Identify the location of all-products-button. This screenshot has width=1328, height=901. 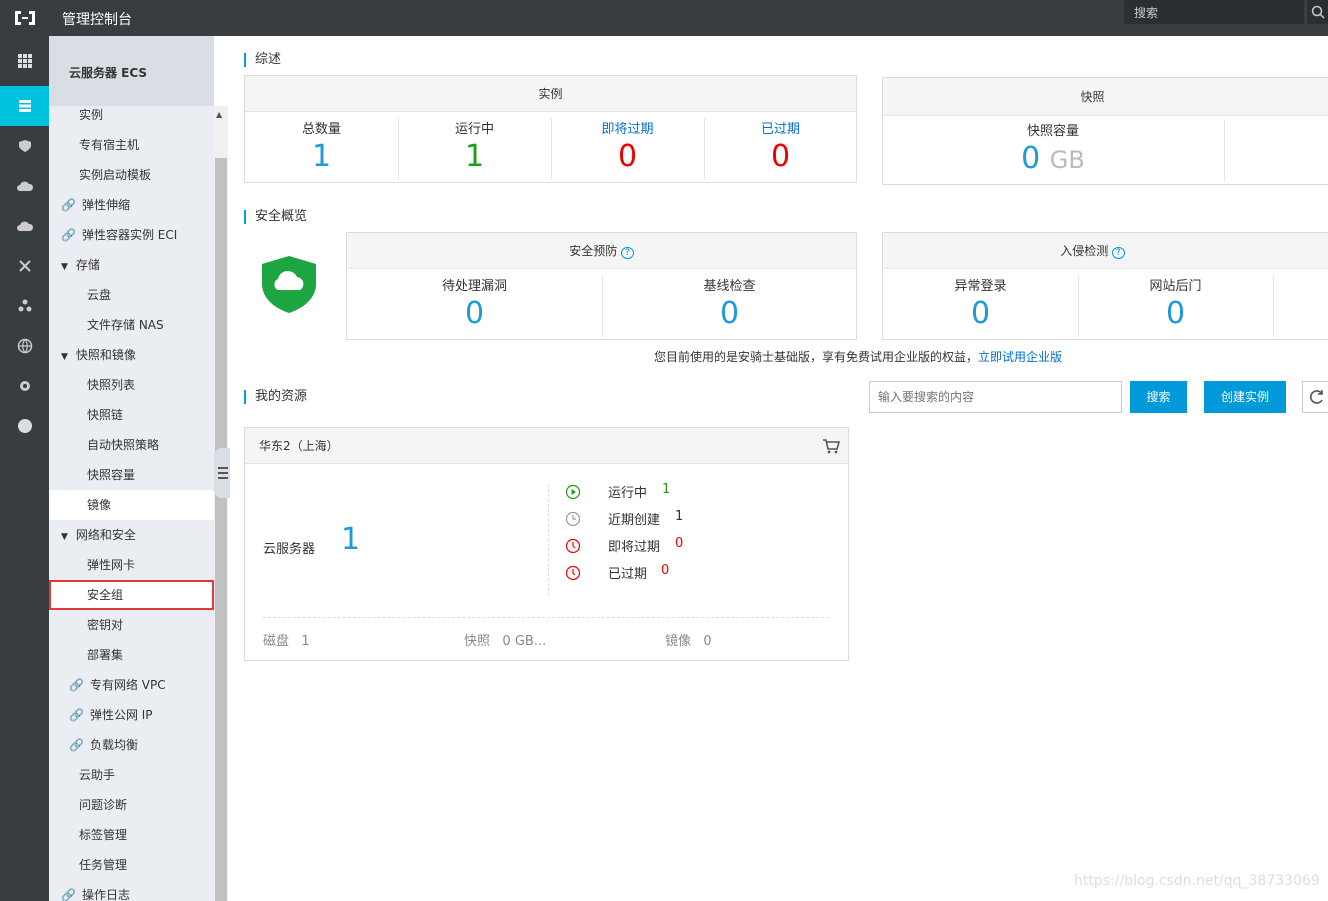
(24, 61).